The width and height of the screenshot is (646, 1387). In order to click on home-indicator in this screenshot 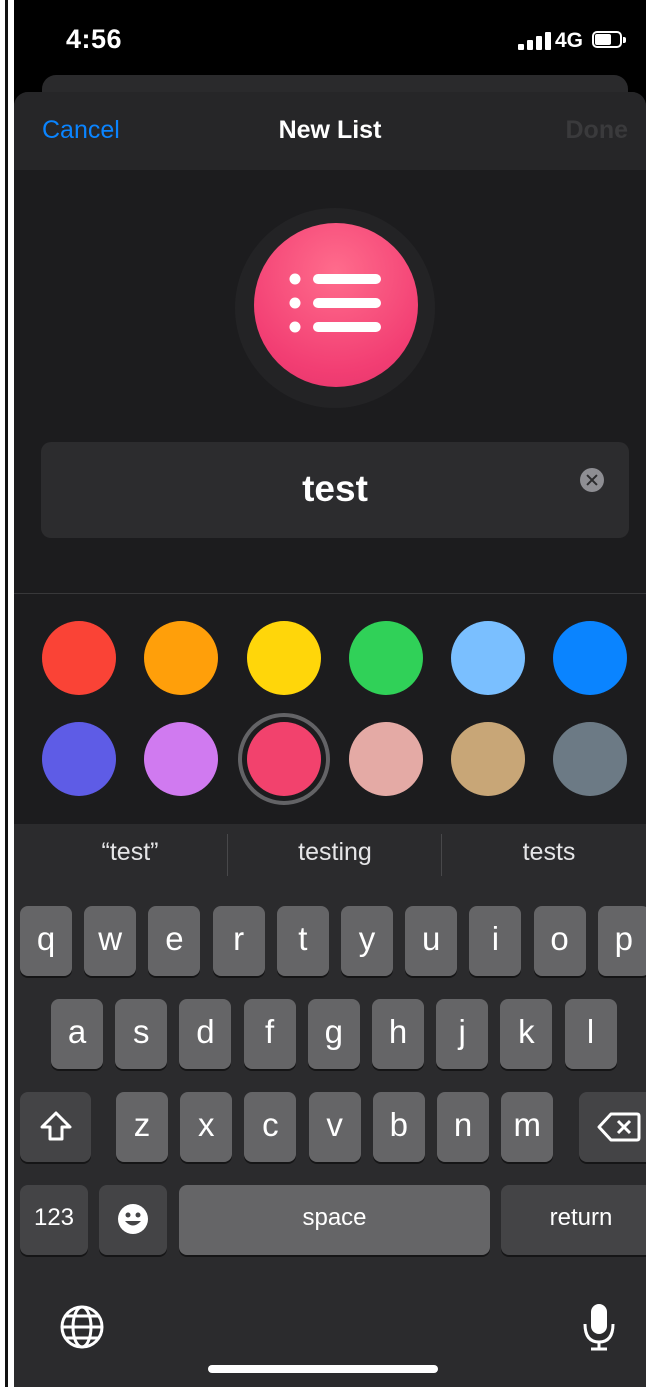, I will do `click(323, 1369)`.